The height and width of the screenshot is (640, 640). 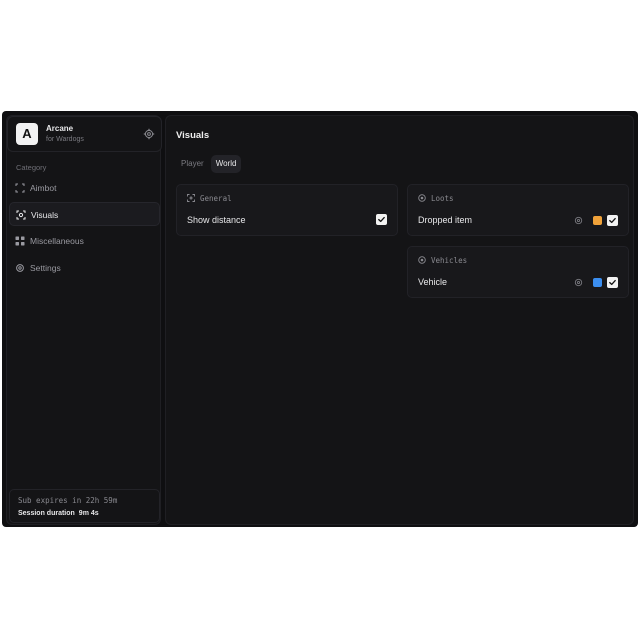 I want to click on card-general: General Show distance, so click(x=287, y=210).